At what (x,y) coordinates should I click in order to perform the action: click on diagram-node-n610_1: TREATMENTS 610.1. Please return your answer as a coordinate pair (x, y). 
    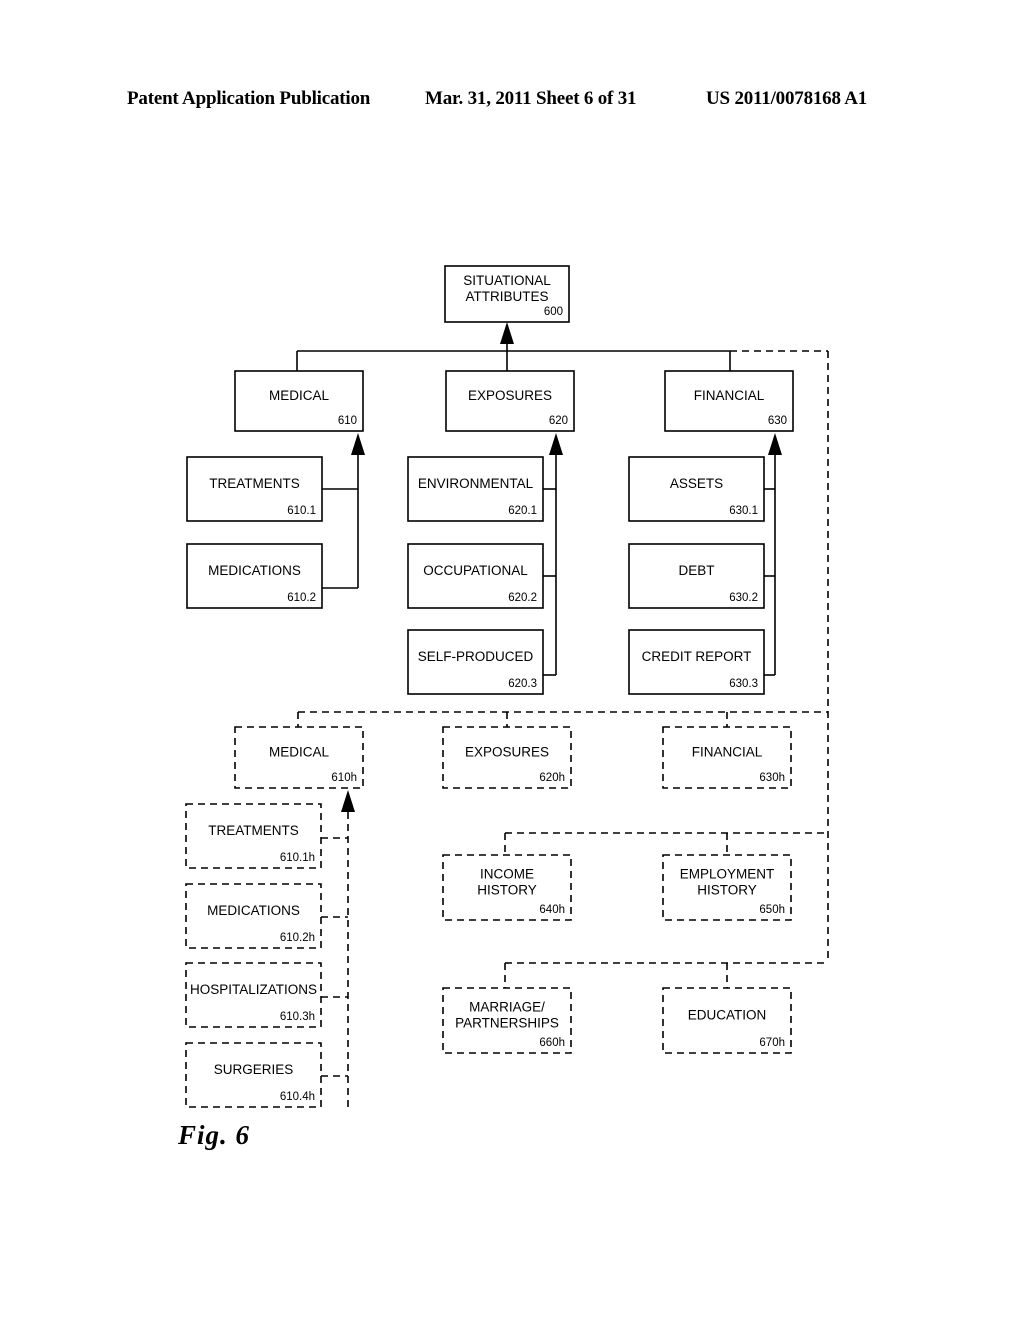
    Looking at the image, I should click on (254, 489).